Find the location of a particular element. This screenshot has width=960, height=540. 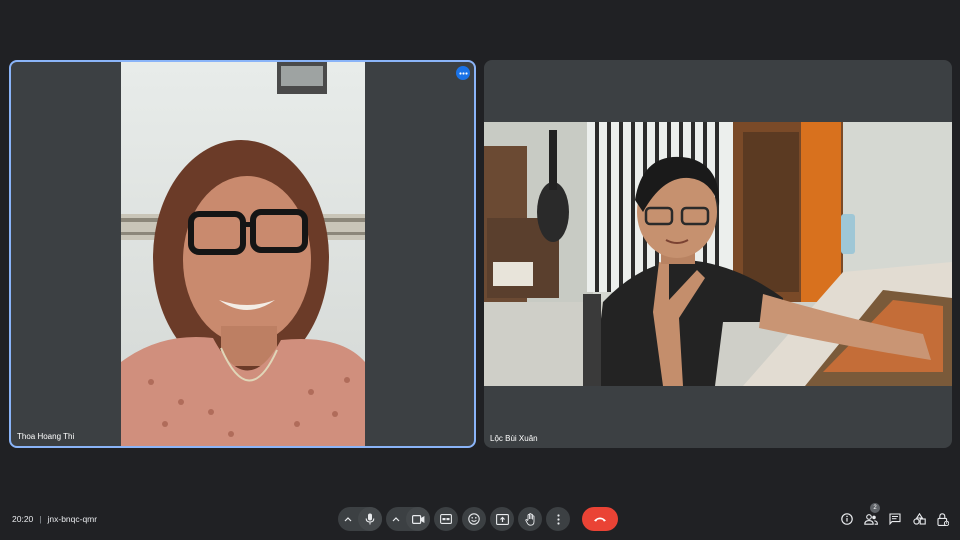

audio-settings-button is located at coordinates (348, 519).